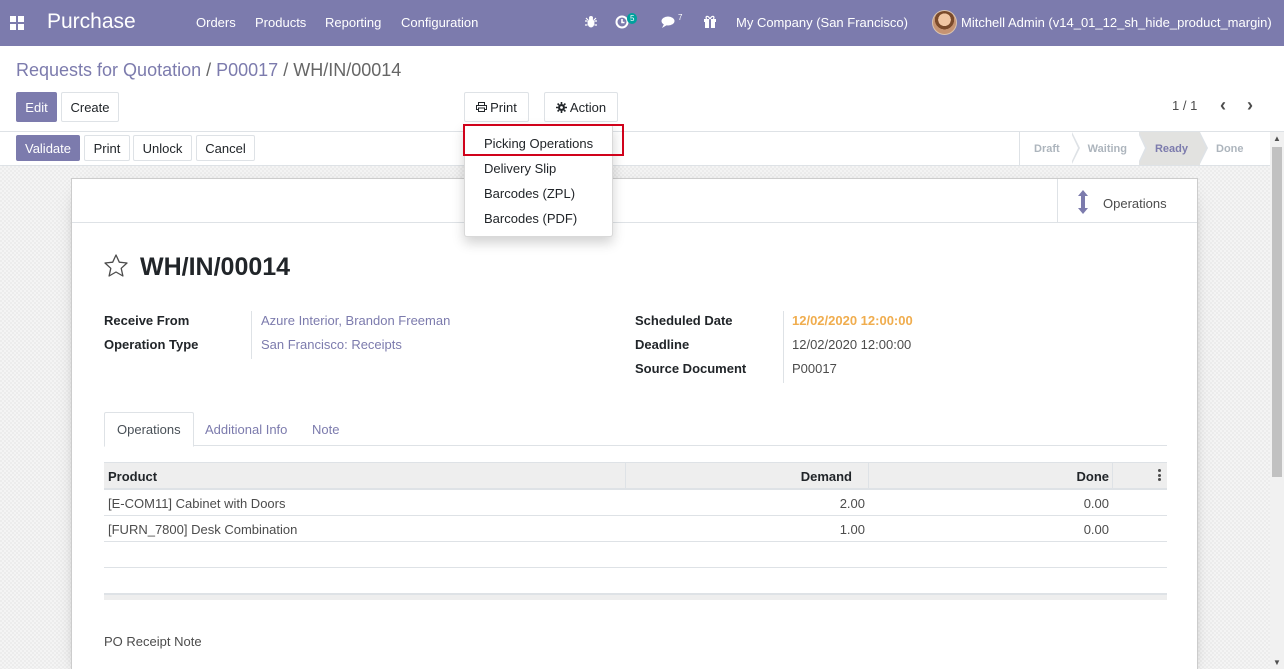 Image resolution: width=1284 pixels, height=669 pixels. Describe the element at coordinates (247, 70) in the screenshot. I see `breadcrumb-po-link: P00017` at that location.